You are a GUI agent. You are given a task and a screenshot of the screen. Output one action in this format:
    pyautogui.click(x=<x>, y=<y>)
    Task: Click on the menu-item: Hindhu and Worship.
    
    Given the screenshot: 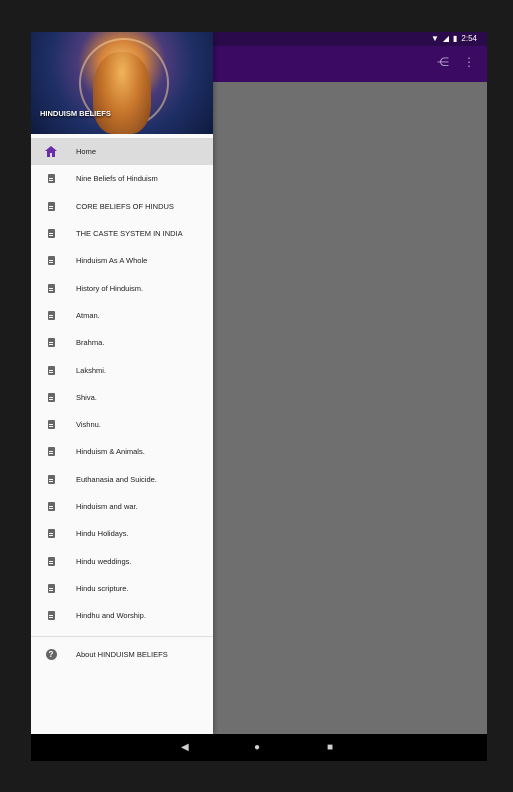 What is the action you would take?
    pyautogui.click(x=122, y=615)
    